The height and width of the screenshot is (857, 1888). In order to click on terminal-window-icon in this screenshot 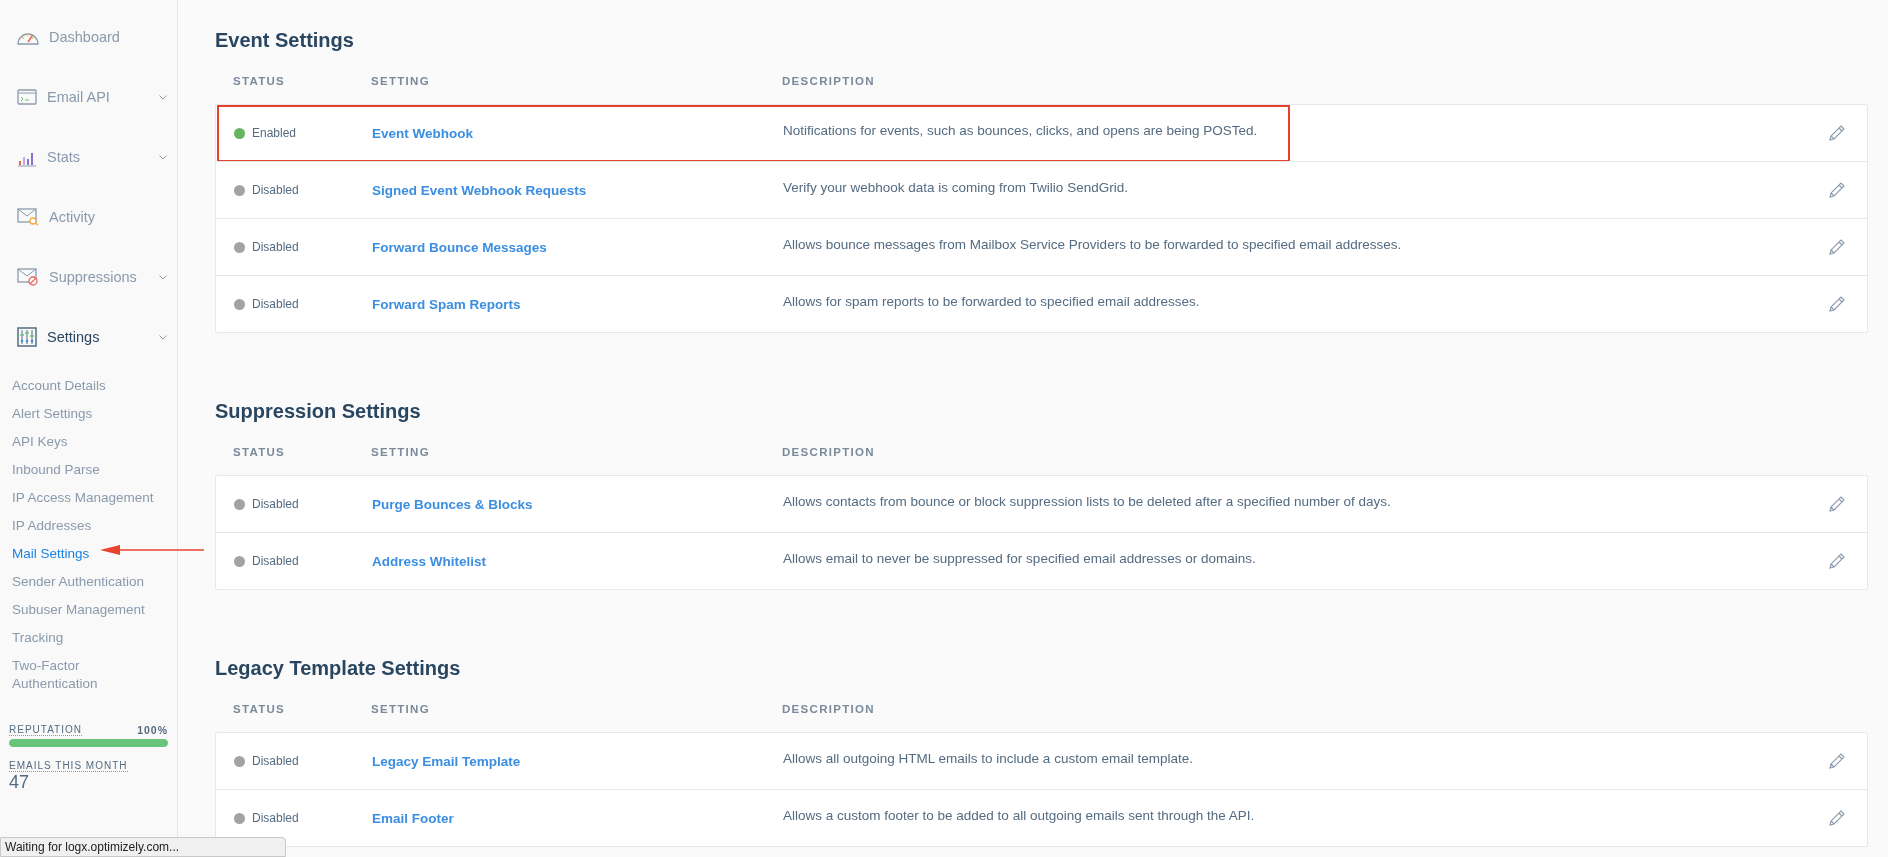, I will do `click(27, 97)`.